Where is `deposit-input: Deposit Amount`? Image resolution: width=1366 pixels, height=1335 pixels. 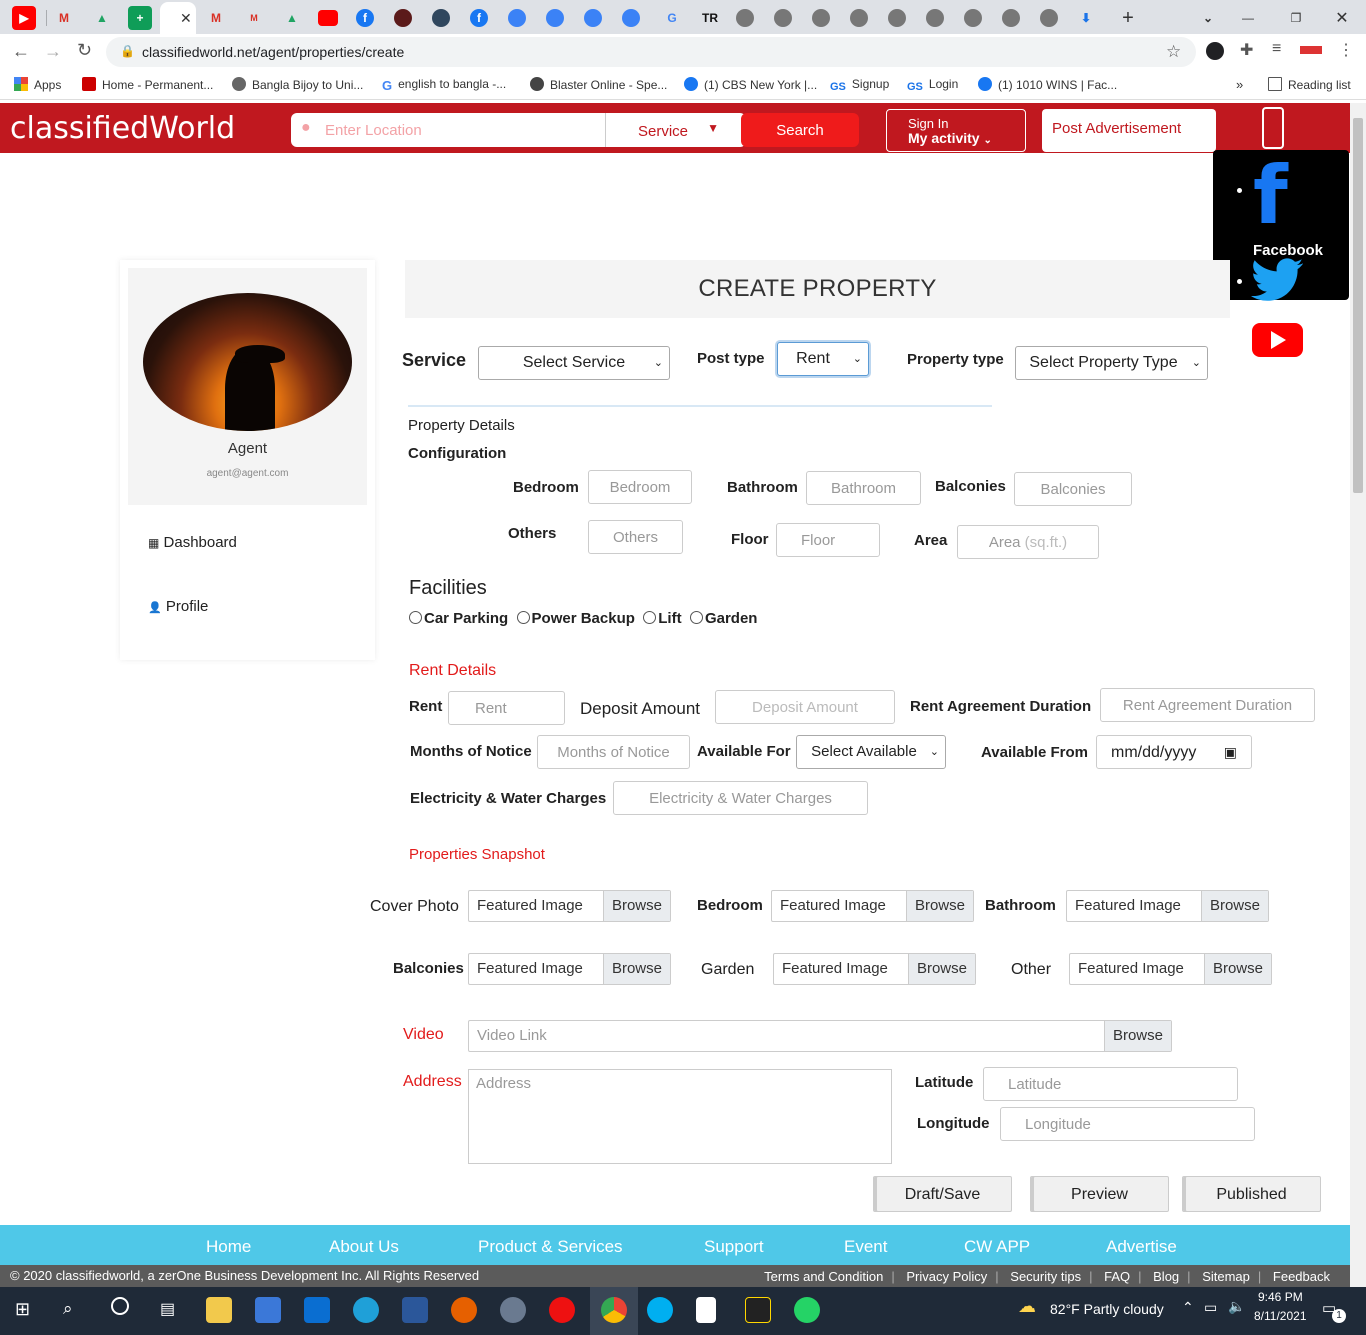
deposit-input: Deposit Amount is located at coordinates (805, 707).